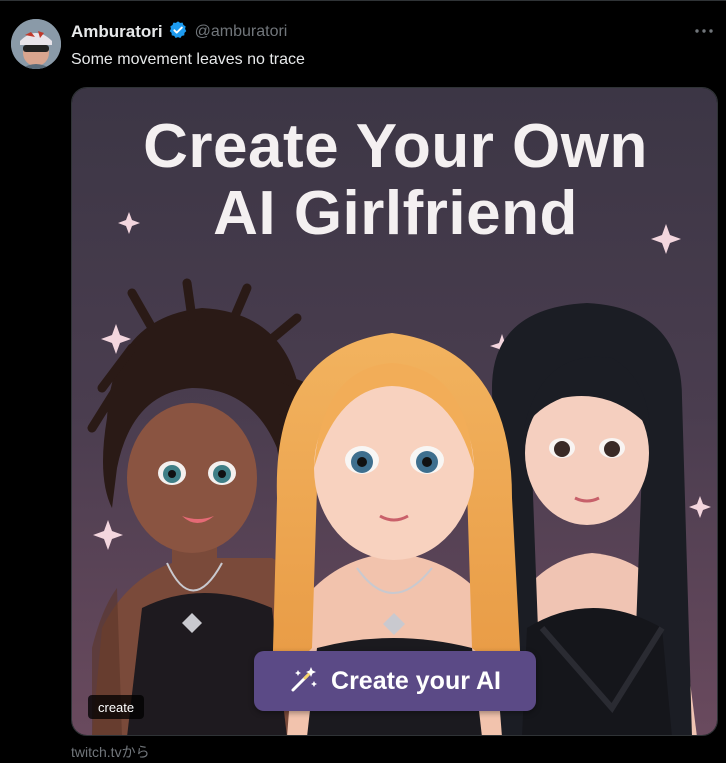  Describe the element at coordinates (304, 681) in the screenshot. I see `magic-wand-icon` at that location.